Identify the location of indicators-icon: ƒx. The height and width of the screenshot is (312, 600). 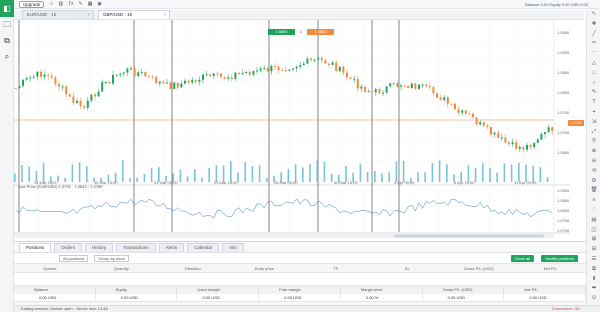
(70, 4).